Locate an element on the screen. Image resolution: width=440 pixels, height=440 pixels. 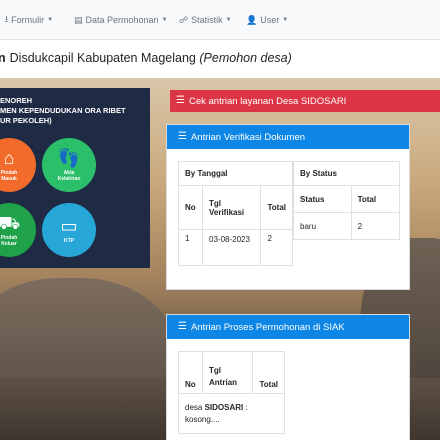
id-card-icon: ▭ is located at coordinates (69, 226).